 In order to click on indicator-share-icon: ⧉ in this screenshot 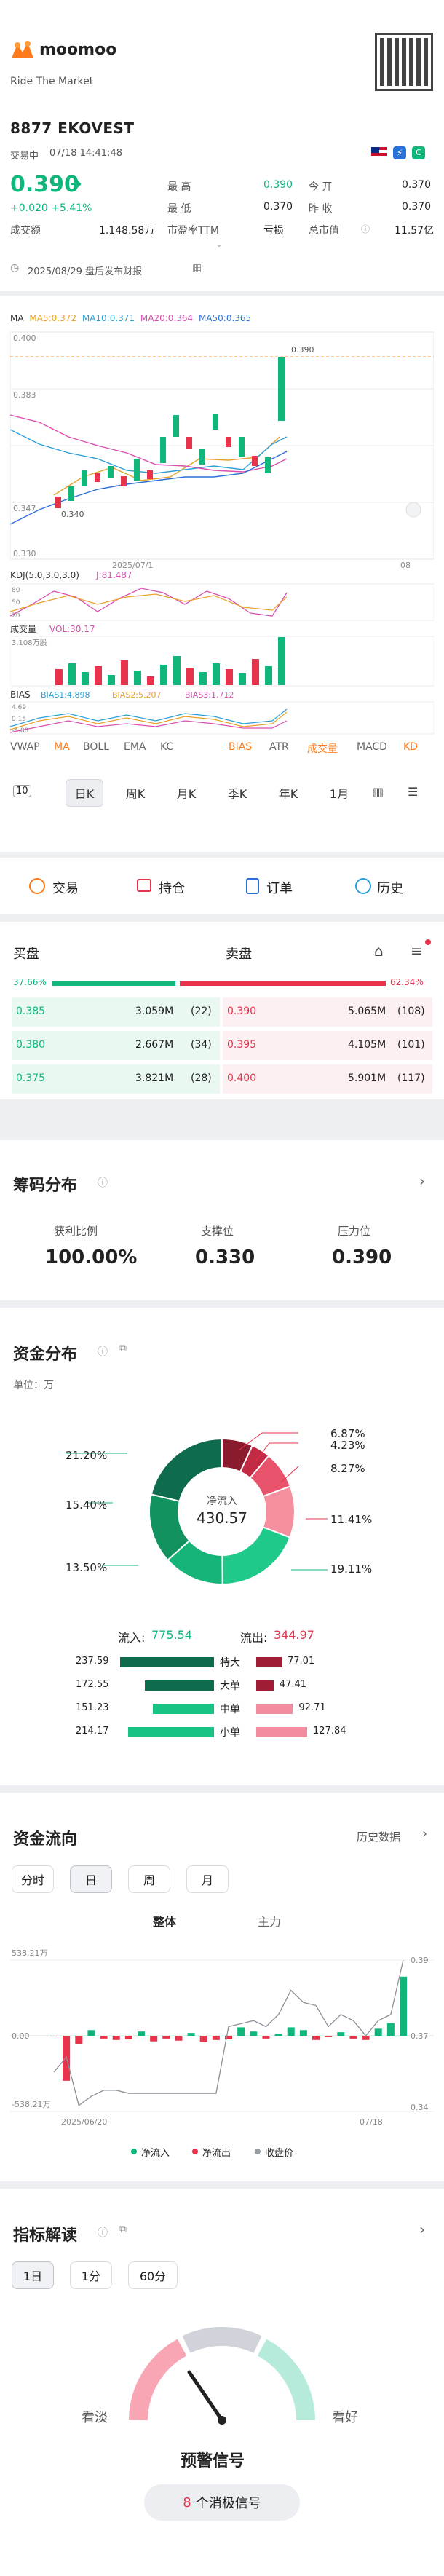, I will do `click(123, 2229)`.